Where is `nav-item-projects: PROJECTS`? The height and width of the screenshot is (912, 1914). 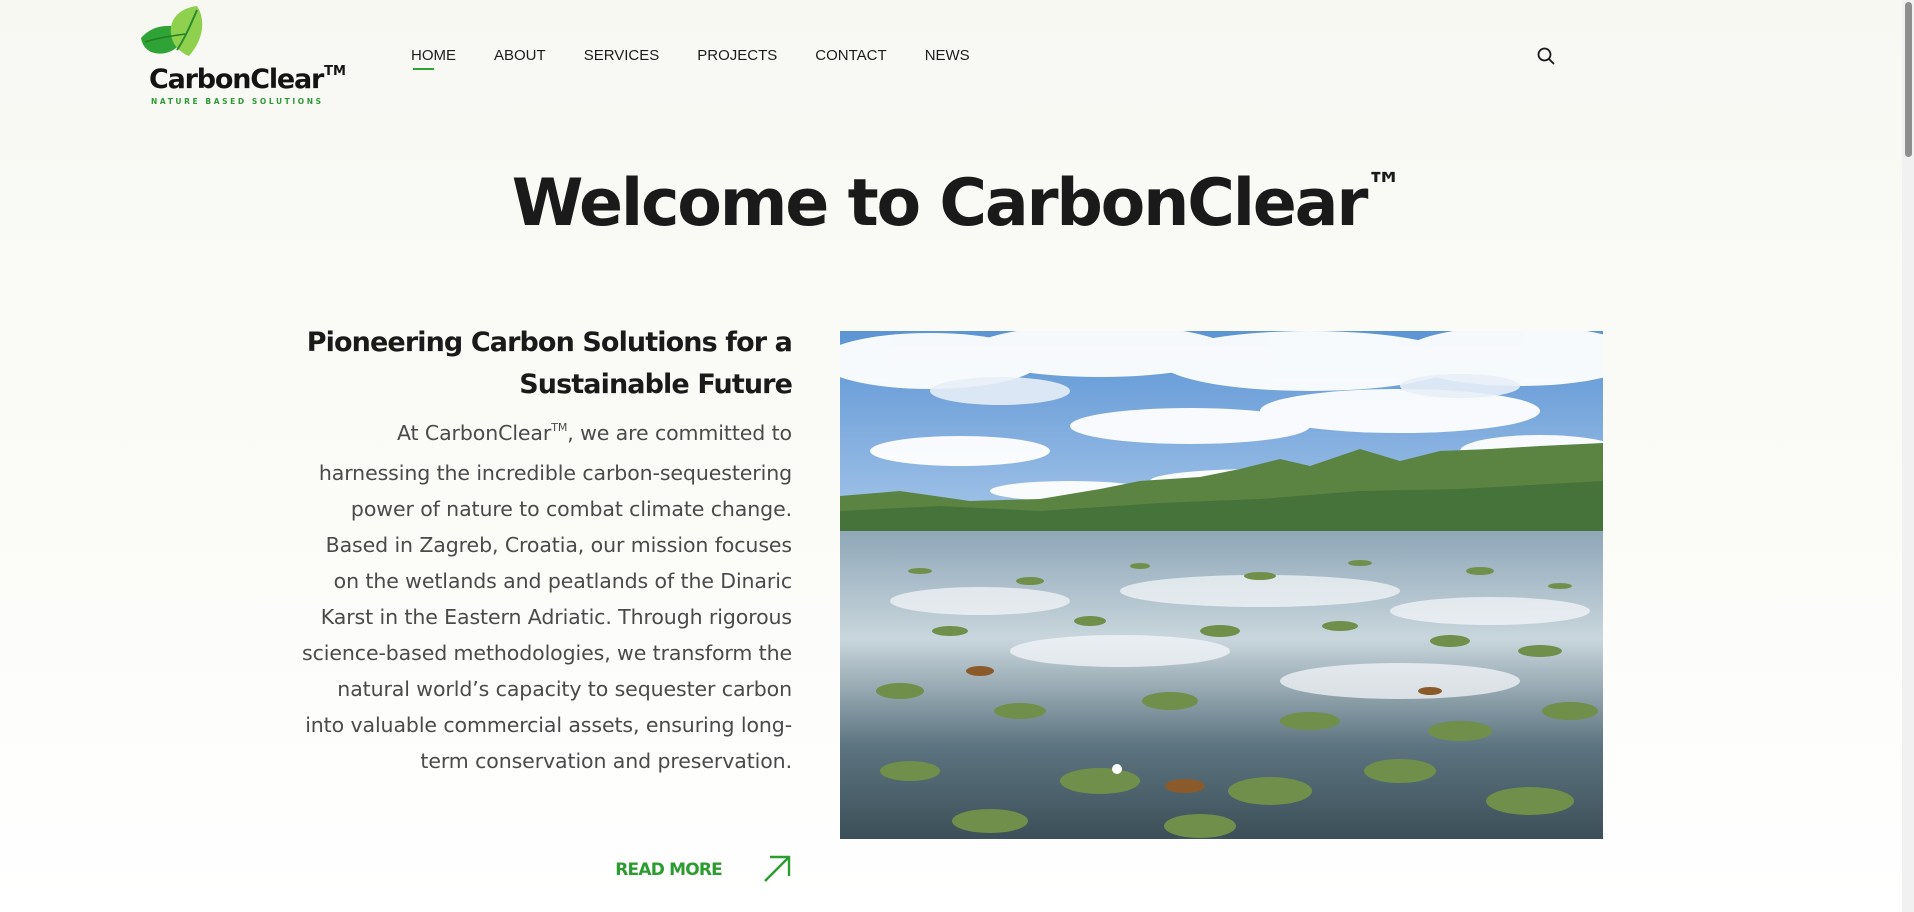
nav-item-projects: PROJECTS is located at coordinates (737, 55).